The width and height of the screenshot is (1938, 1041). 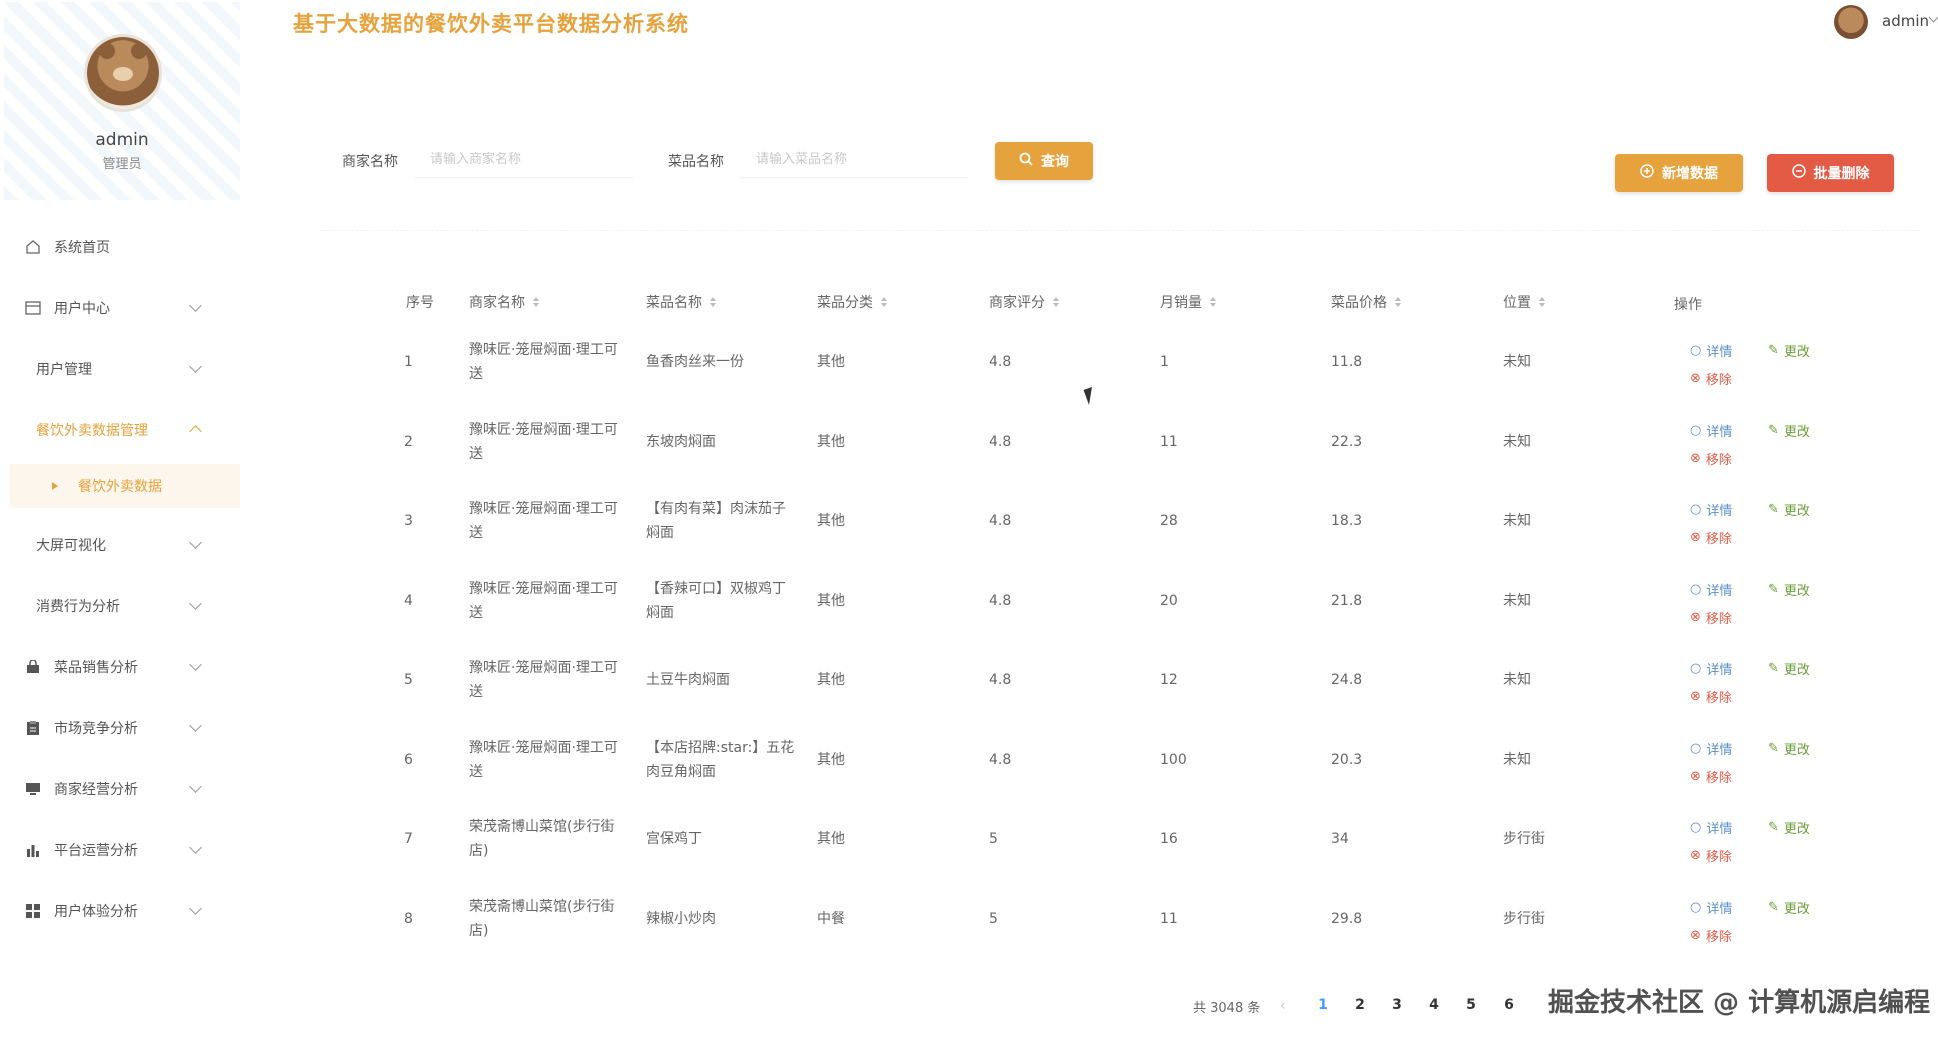 I want to click on page-4: 4, so click(x=1434, y=1005).